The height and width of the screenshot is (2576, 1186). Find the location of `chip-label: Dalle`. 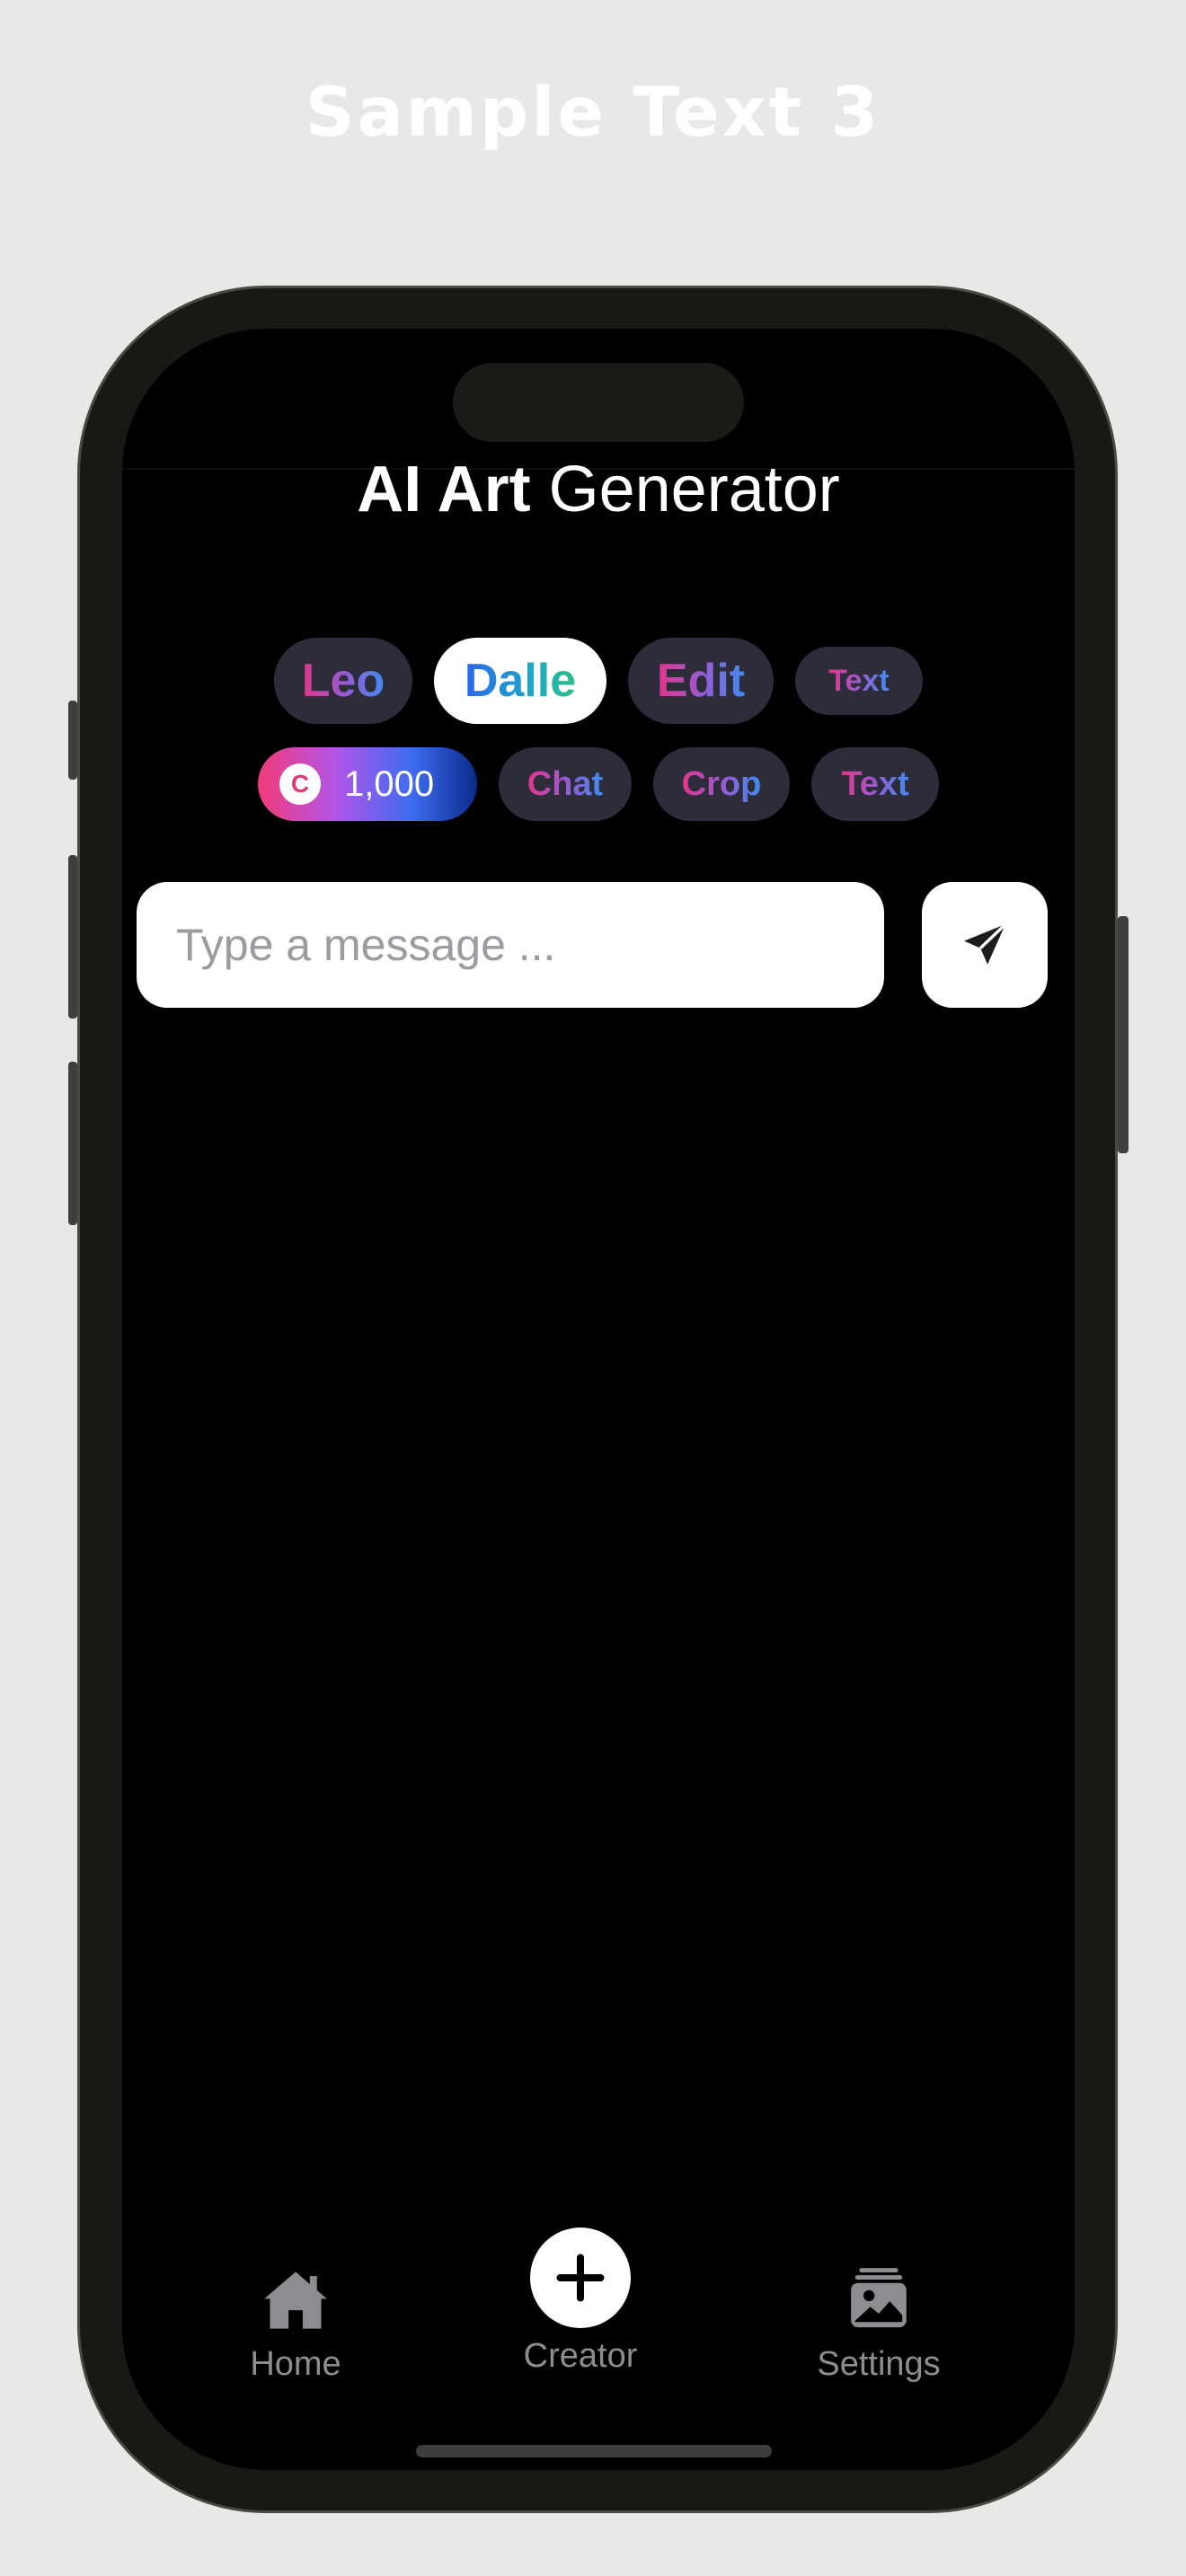

chip-label: Dalle is located at coordinates (520, 681).